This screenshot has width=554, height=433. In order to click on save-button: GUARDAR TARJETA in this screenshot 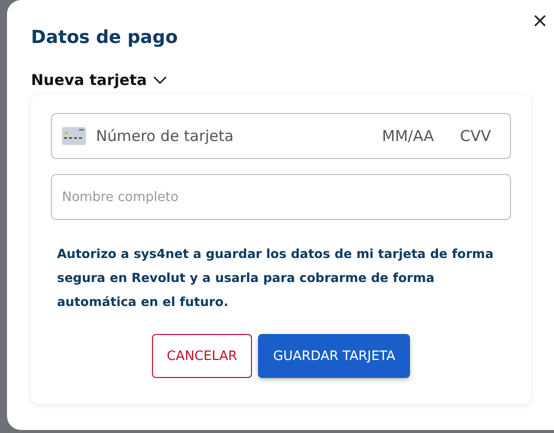, I will do `click(334, 356)`.